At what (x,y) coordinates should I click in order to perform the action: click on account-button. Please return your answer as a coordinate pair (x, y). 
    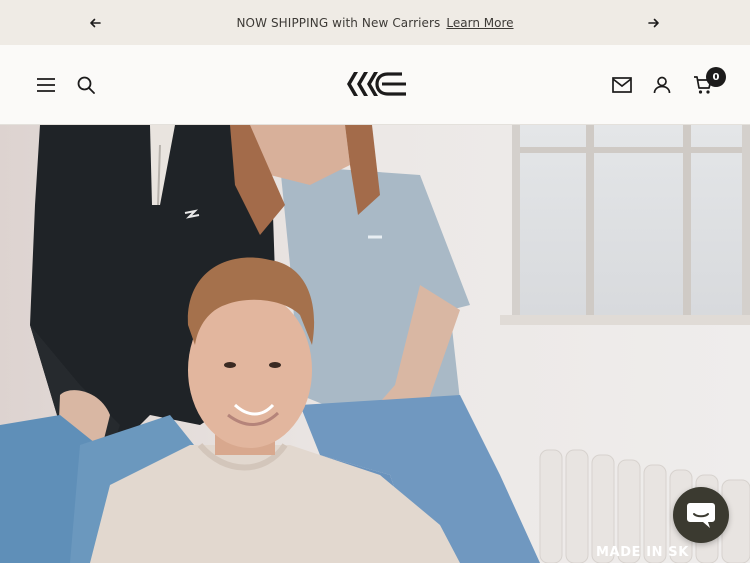
    Looking at the image, I should click on (662, 85).